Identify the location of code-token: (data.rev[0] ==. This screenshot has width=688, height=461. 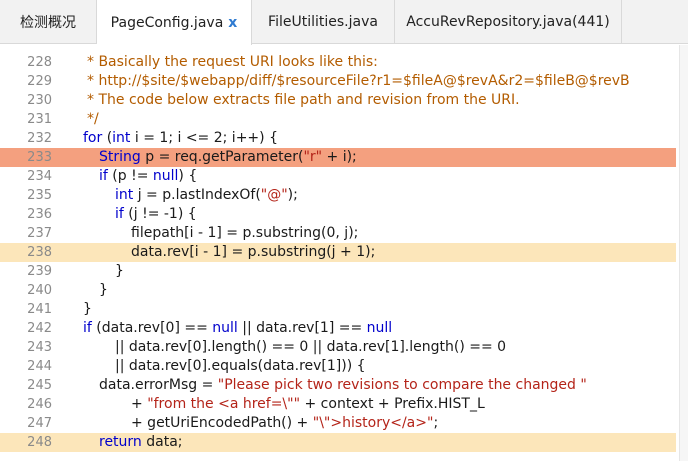
(152, 328).